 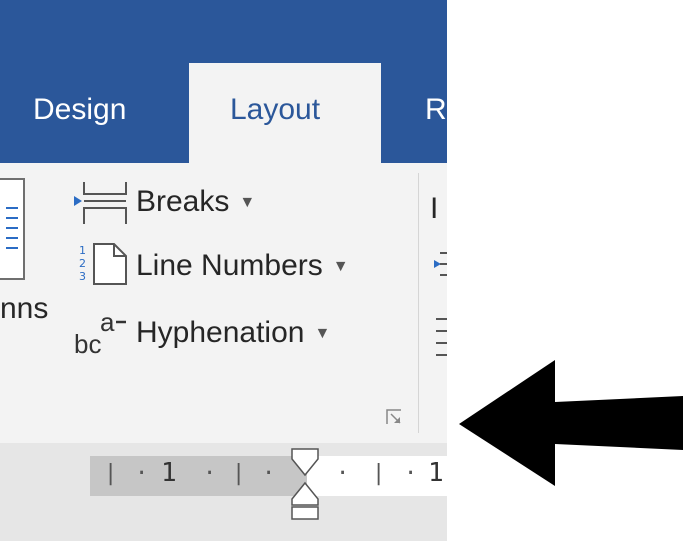 What do you see at coordinates (394, 417) in the screenshot?
I see `dialog-launcher-icon` at bounding box center [394, 417].